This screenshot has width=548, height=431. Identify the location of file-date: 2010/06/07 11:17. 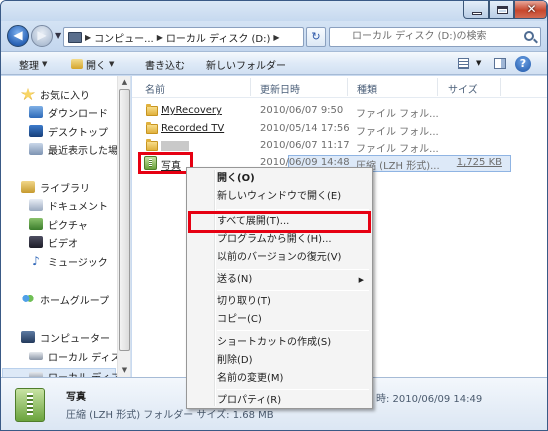
(305, 145).